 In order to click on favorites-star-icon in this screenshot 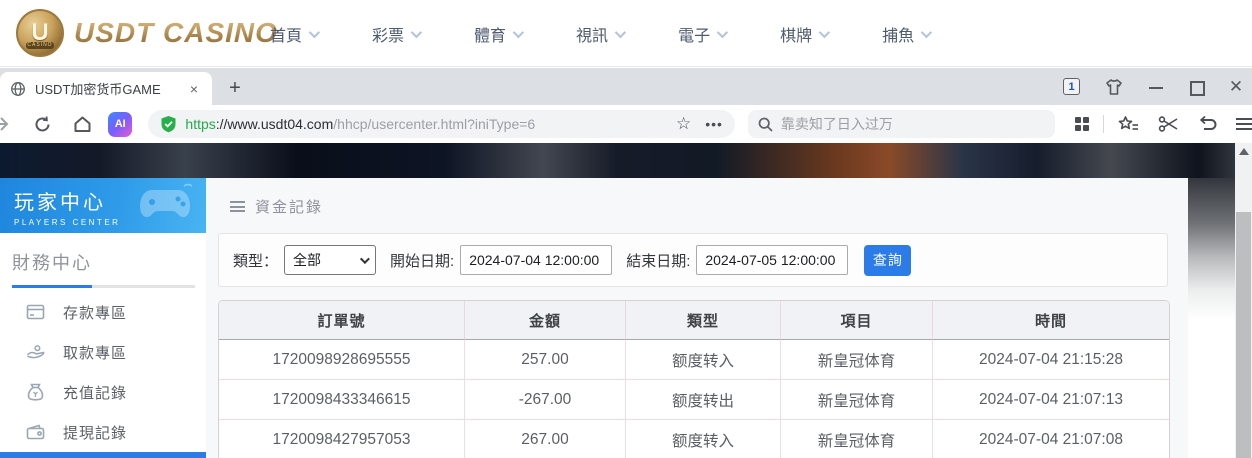, I will do `click(1128, 124)`.